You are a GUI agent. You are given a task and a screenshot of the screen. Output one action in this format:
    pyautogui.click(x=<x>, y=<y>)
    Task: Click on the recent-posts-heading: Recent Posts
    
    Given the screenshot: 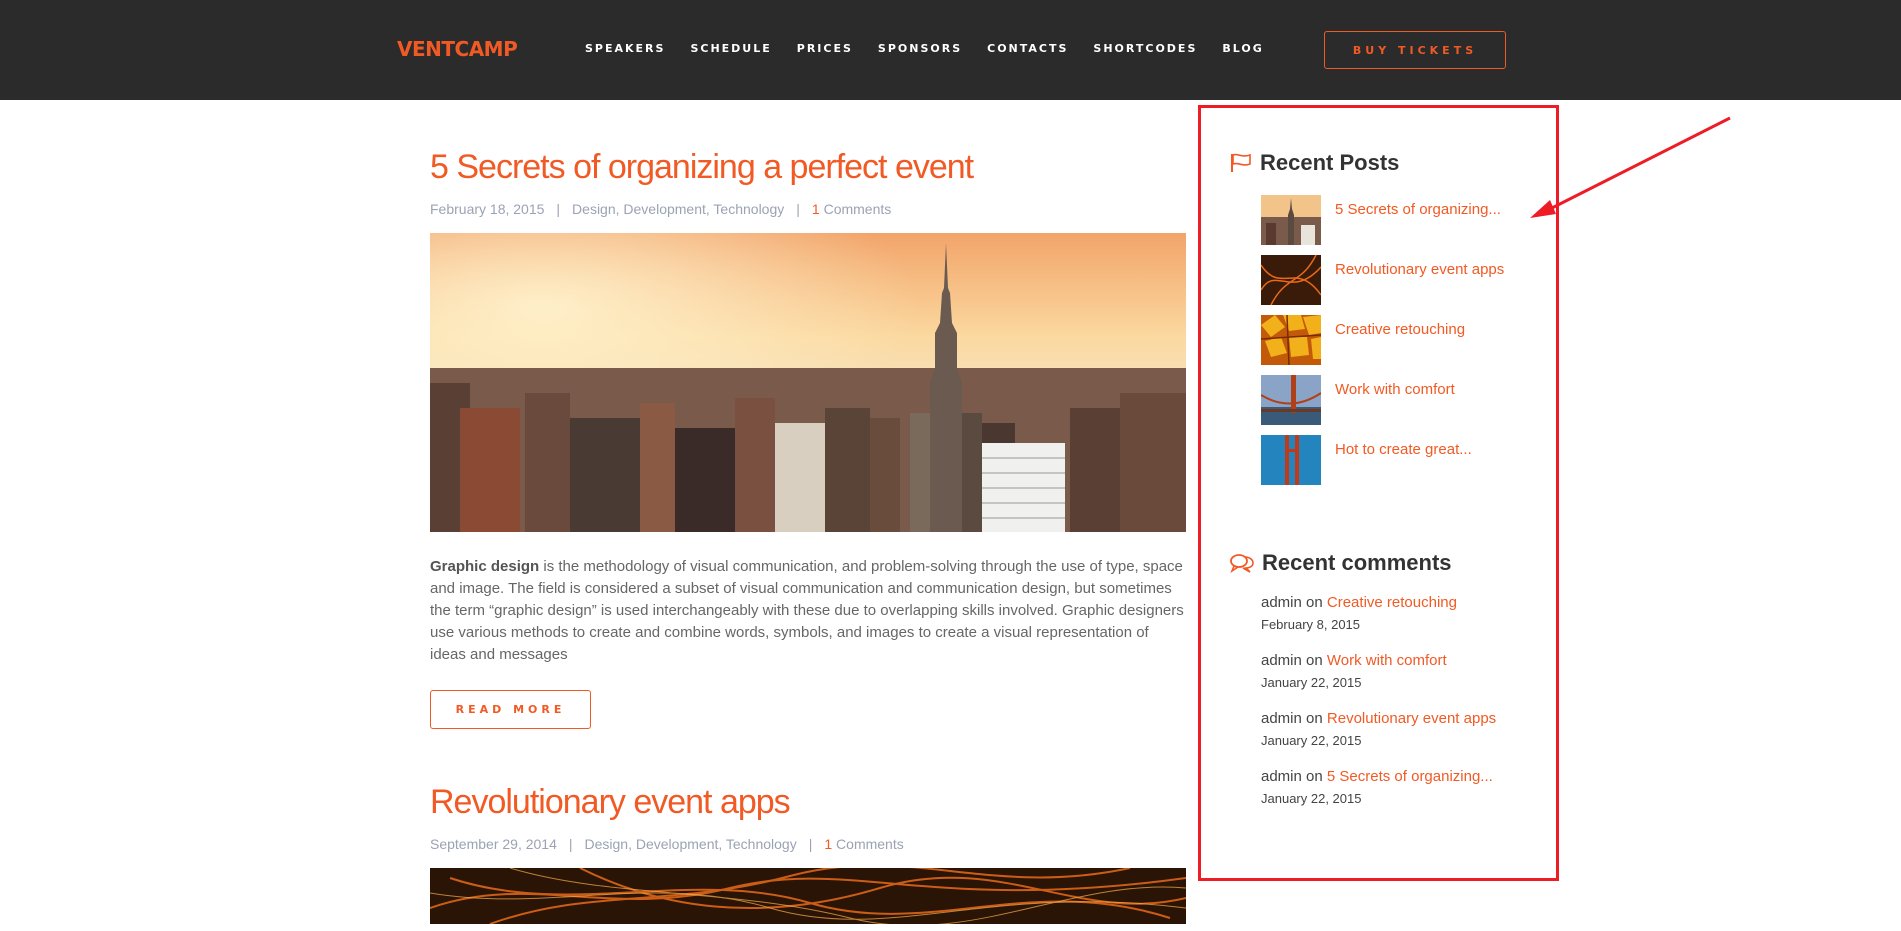 What is the action you would take?
    pyautogui.click(x=1330, y=162)
    